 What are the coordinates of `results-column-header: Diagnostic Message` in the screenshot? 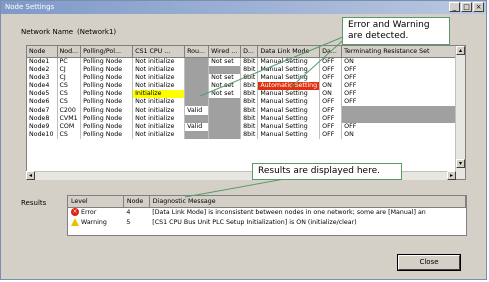 It's located at (307, 202).